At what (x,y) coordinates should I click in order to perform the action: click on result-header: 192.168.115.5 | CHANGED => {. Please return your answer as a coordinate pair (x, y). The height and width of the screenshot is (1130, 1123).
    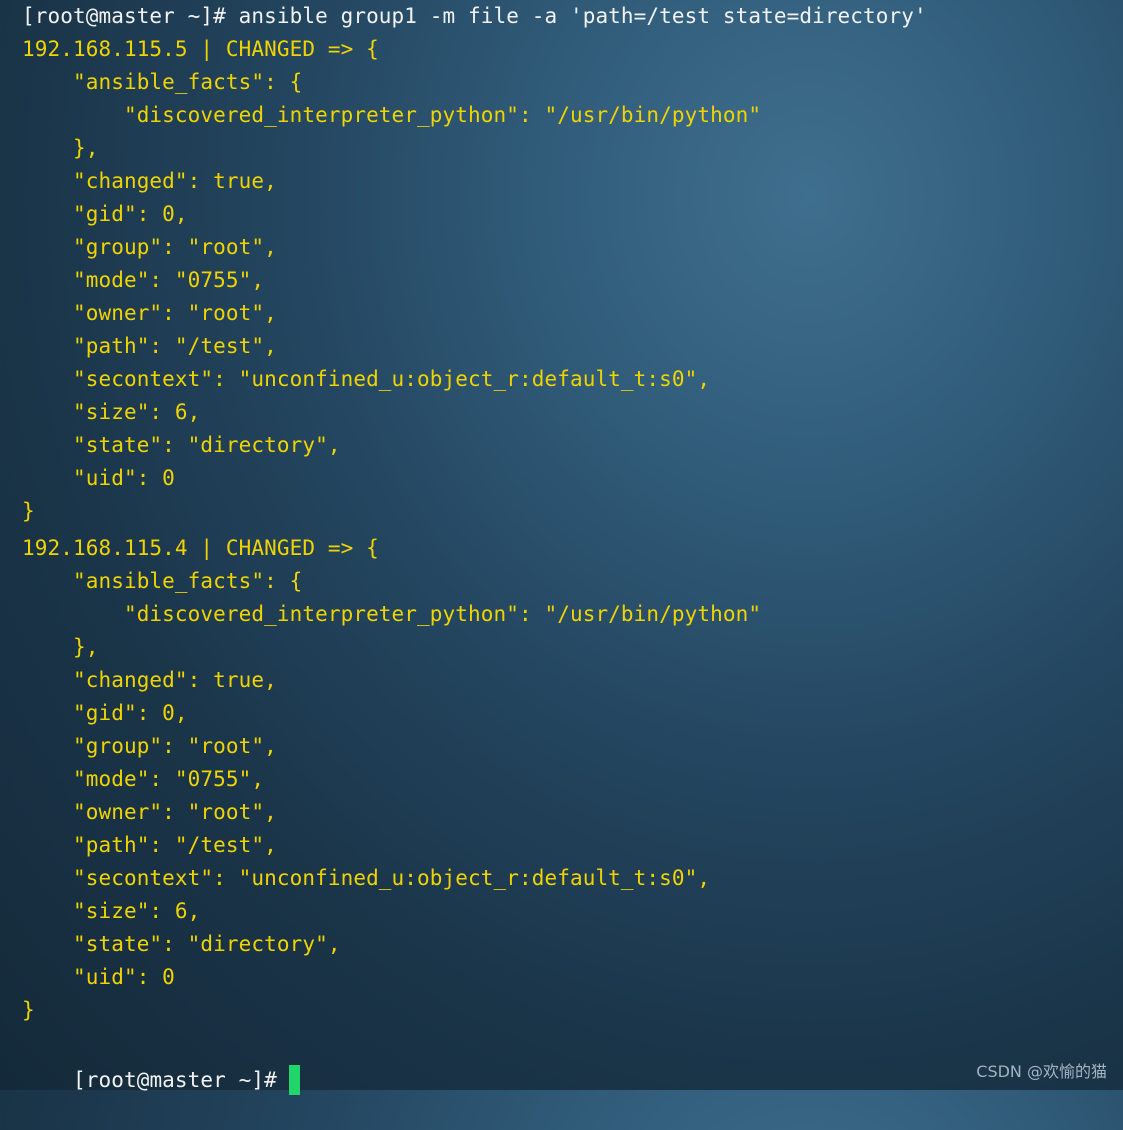
    Looking at the image, I should click on (200, 49).